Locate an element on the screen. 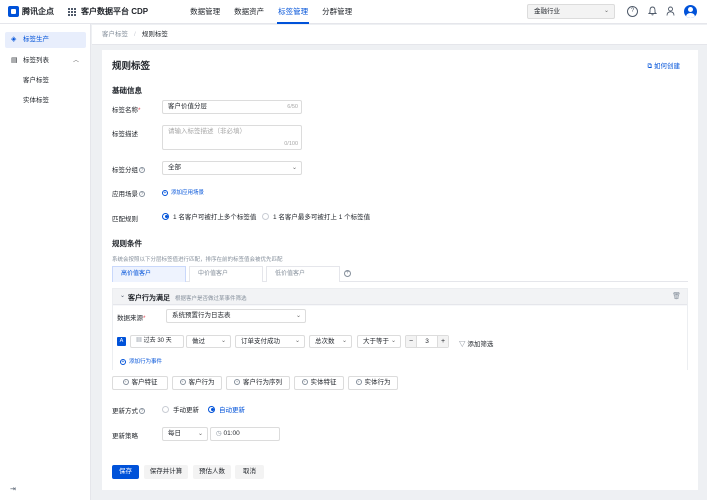 The height and width of the screenshot is (500, 707). add-entity-feature-button: + 实体特征 is located at coordinates (319, 383).